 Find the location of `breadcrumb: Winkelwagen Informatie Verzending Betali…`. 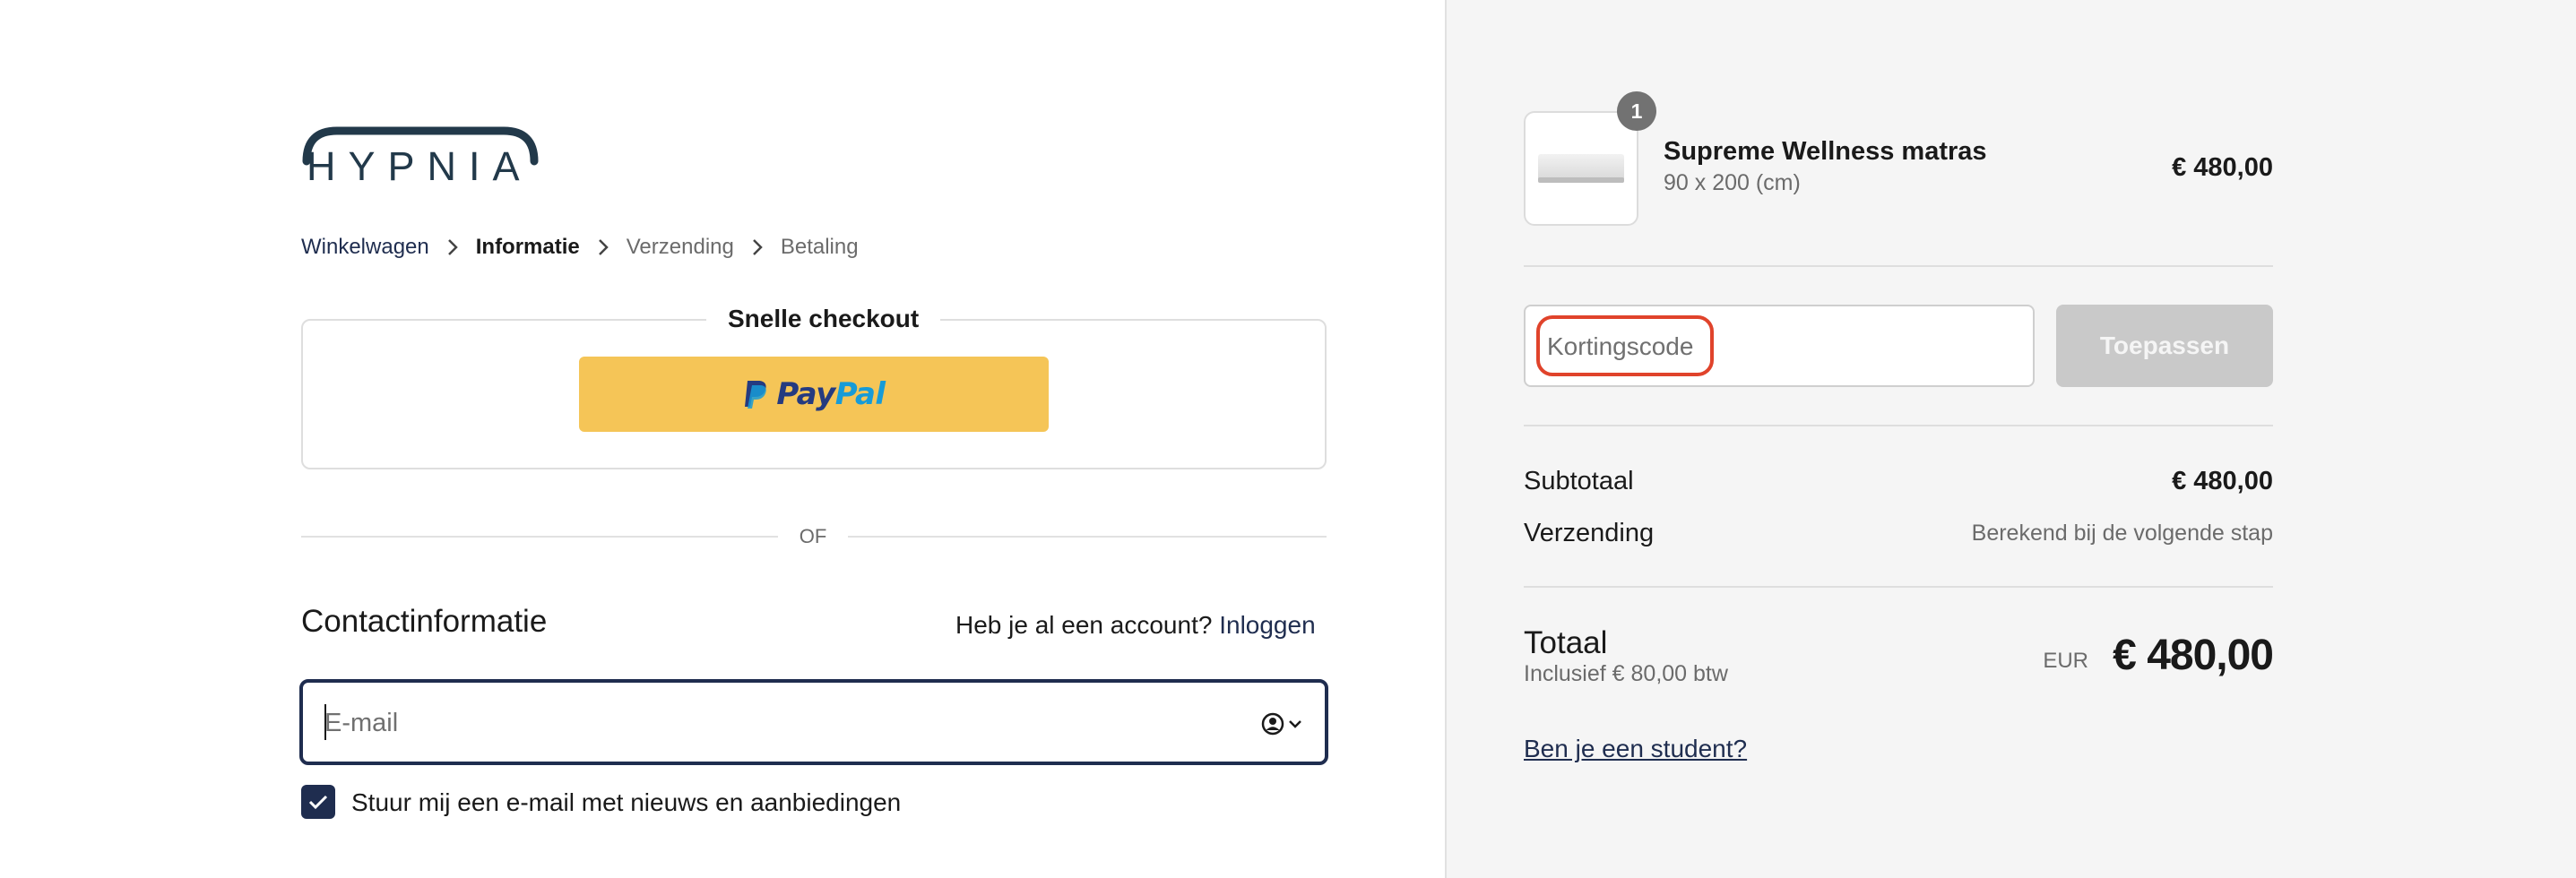

breadcrumb: Winkelwagen Informatie Verzending Betali… is located at coordinates (580, 247).